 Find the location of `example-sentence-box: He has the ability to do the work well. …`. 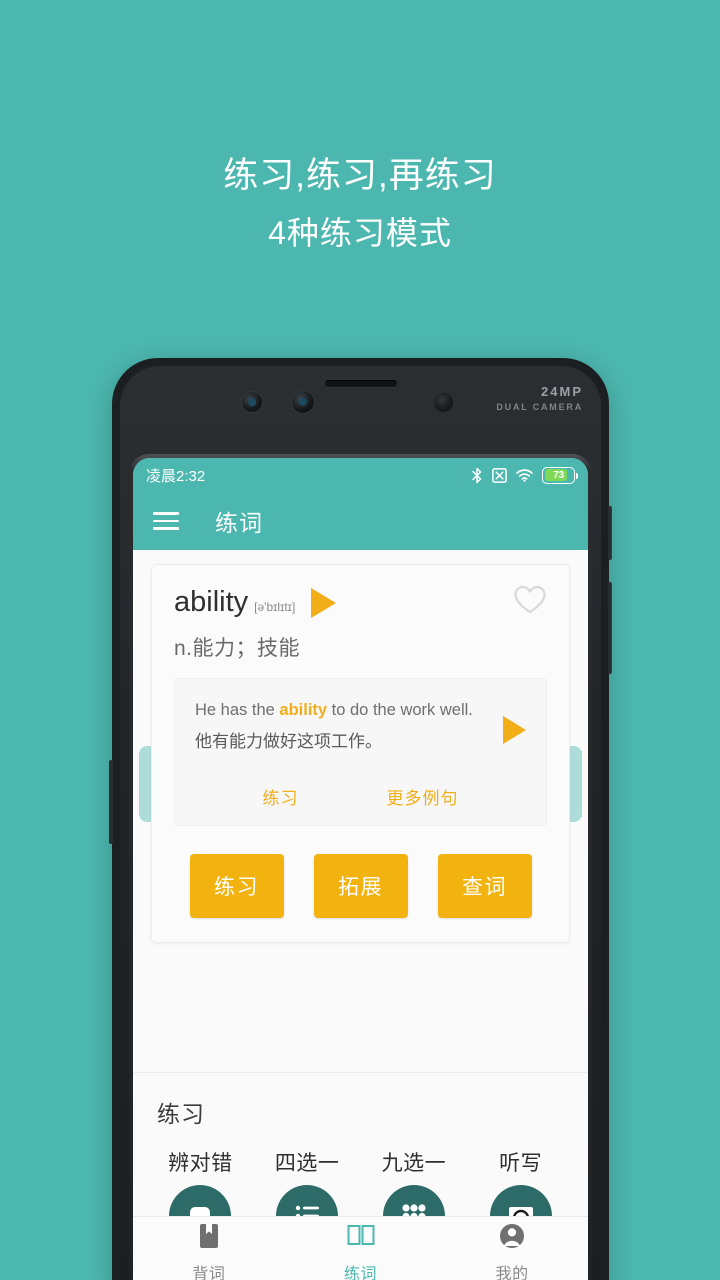

example-sentence-box: He has the ability to do the work well. … is located at coordinates (360, 752).